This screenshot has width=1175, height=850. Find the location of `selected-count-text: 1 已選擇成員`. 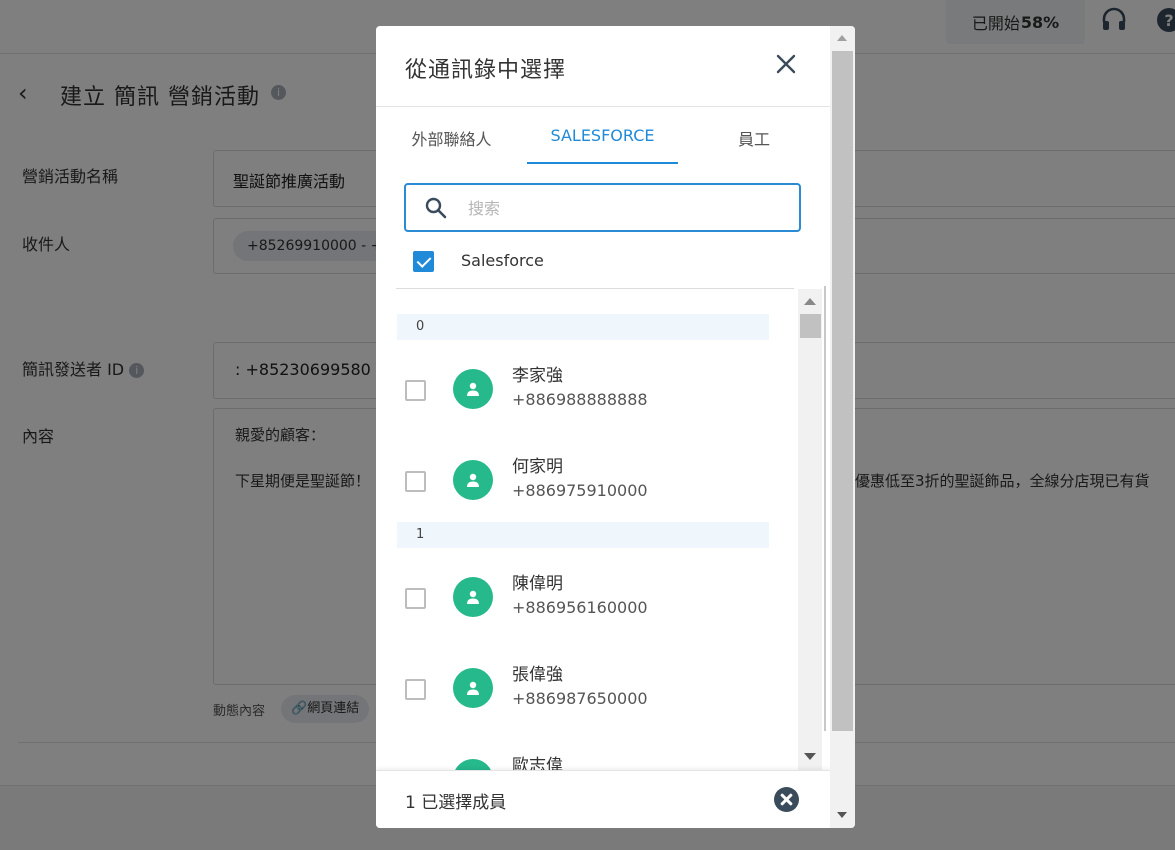

selected-count-text: 1 已選擇成員 is located at coordinates (456, 803).